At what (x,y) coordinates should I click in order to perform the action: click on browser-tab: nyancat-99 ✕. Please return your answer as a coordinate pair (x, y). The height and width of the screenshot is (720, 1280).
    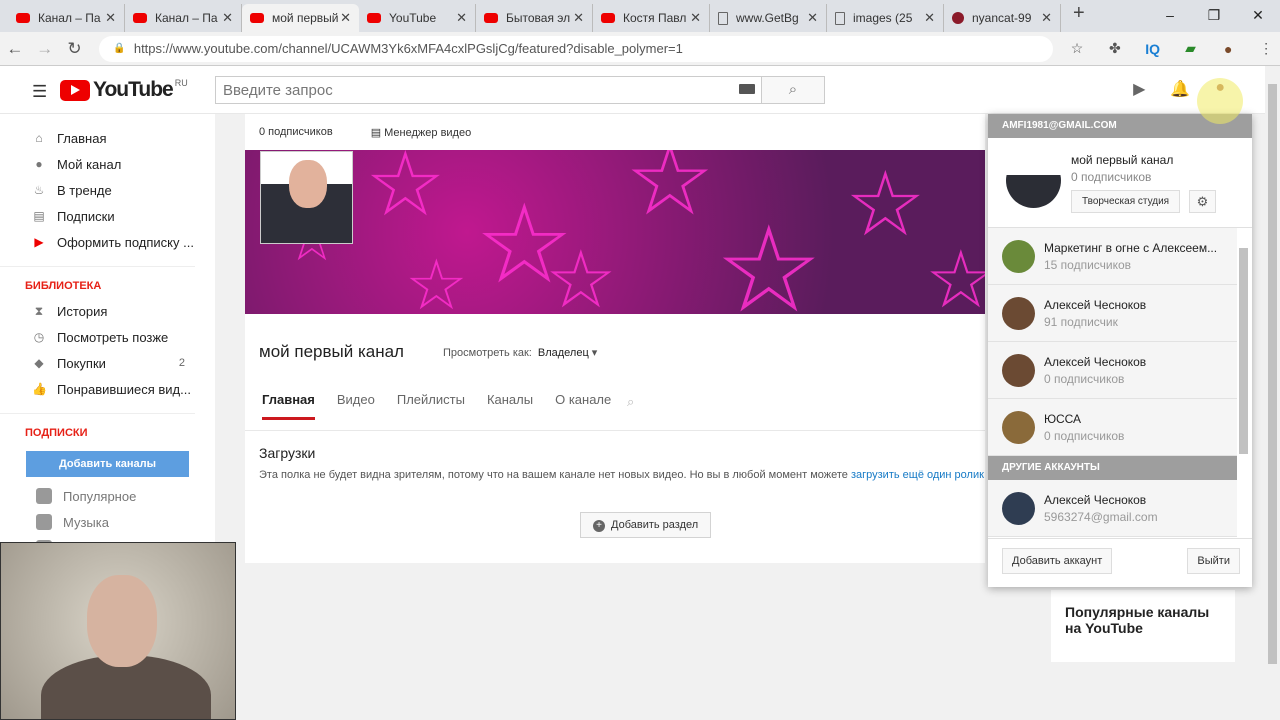
    Looking at the image, I should click on (1002, 18).